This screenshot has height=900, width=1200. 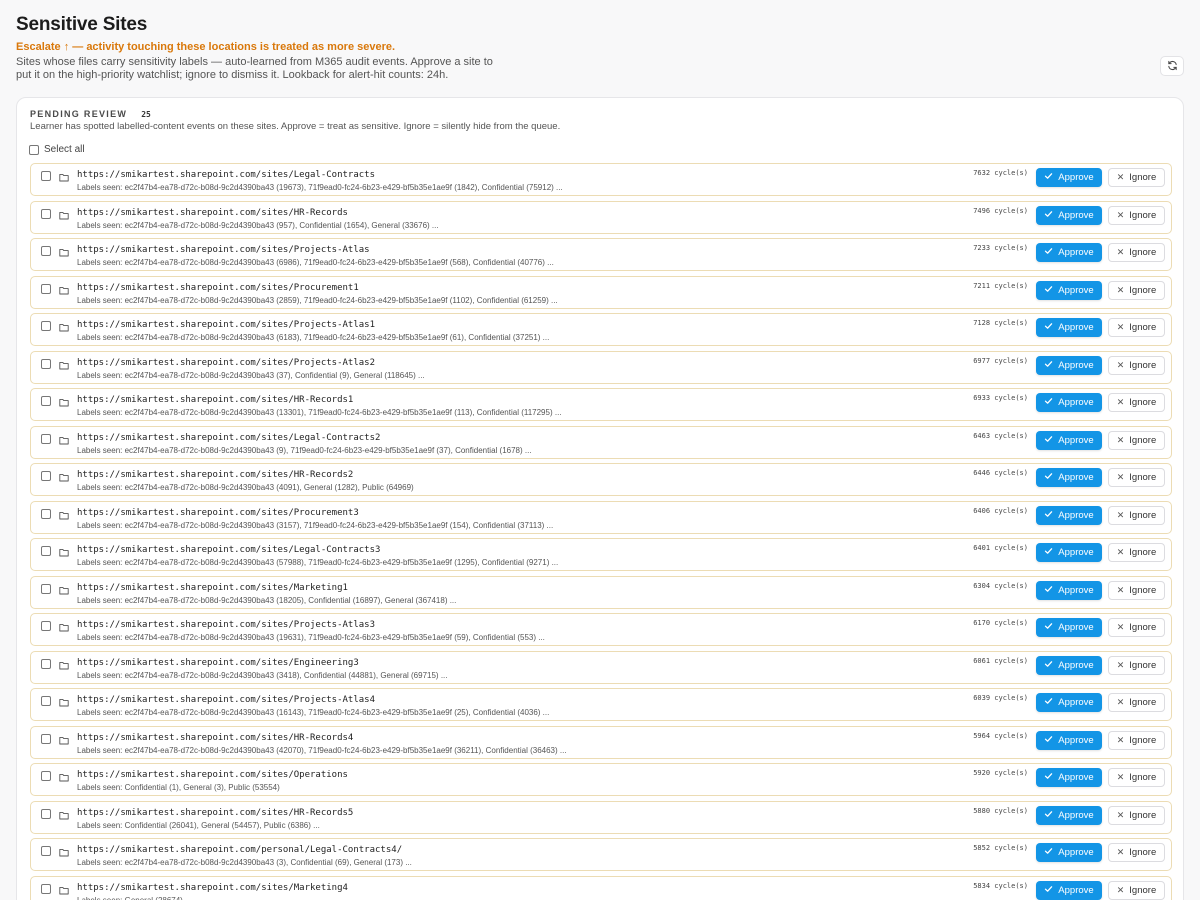 What do you see at coordinates (1000, 660) in the screenshot?
I see `cycle-count: 6061 cycle(s)` at bounding box center [1000, 660].